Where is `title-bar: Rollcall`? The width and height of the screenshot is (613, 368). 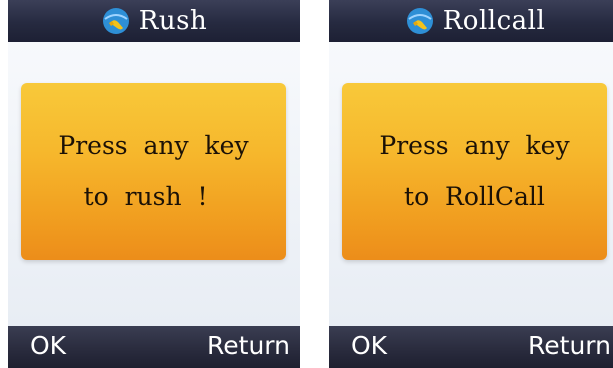
title-bar: Rollcall is located at coordinates (471, 21).